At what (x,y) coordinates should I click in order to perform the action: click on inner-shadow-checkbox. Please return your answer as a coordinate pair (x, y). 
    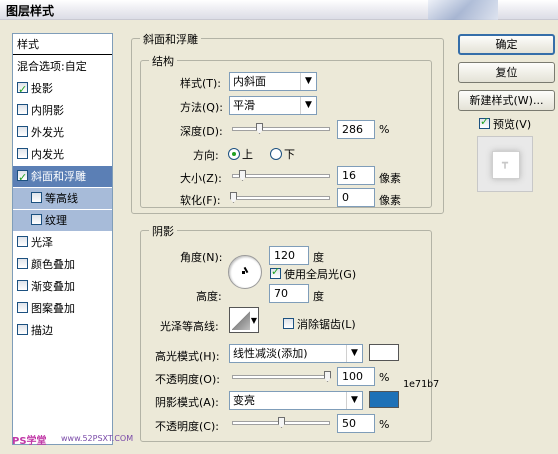
    Looking at the image, I should click on (22, 109).